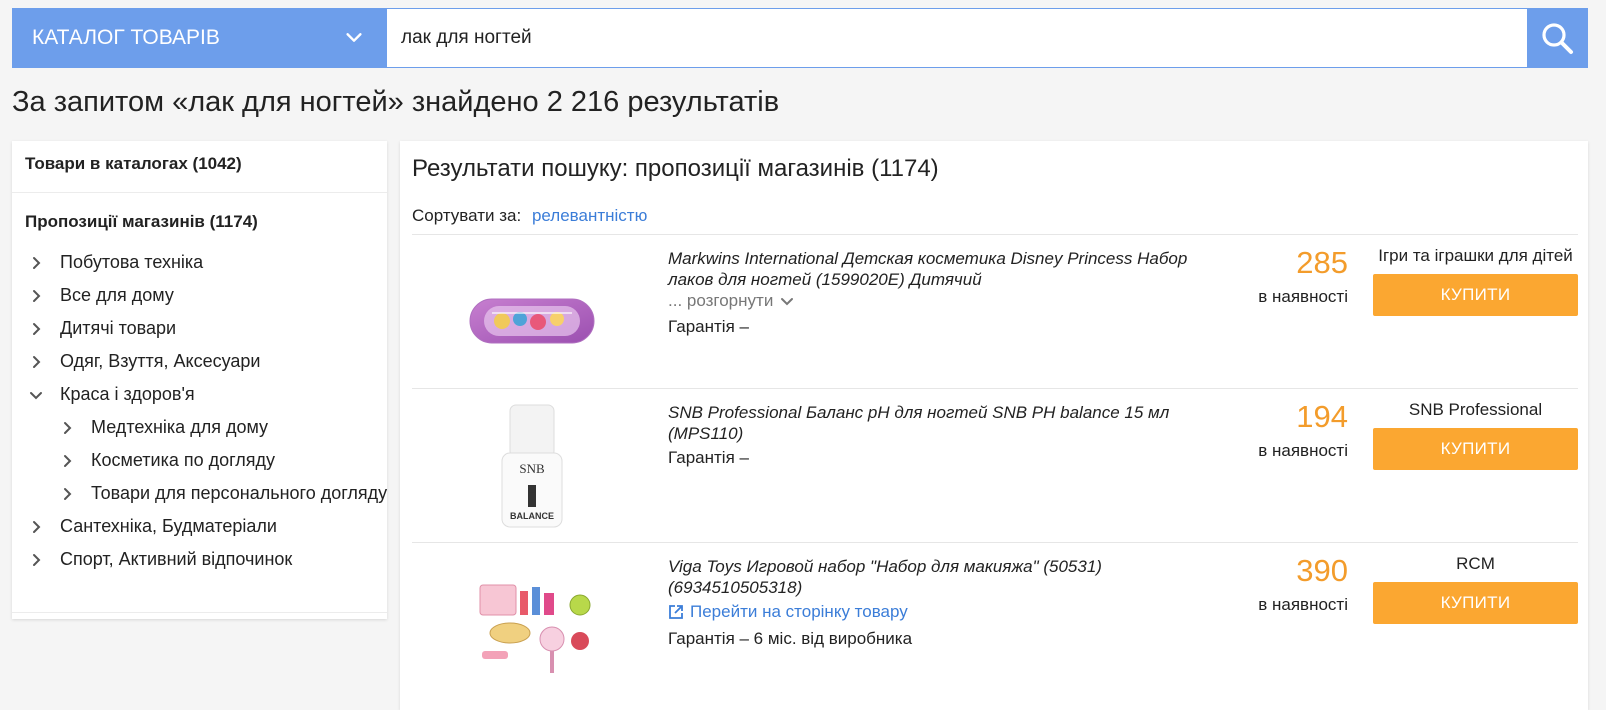 Image resolution: width=1606 pixels, height=710 pixels. I want to click on category-item: Медтехніка для дому, so click(161, 427).